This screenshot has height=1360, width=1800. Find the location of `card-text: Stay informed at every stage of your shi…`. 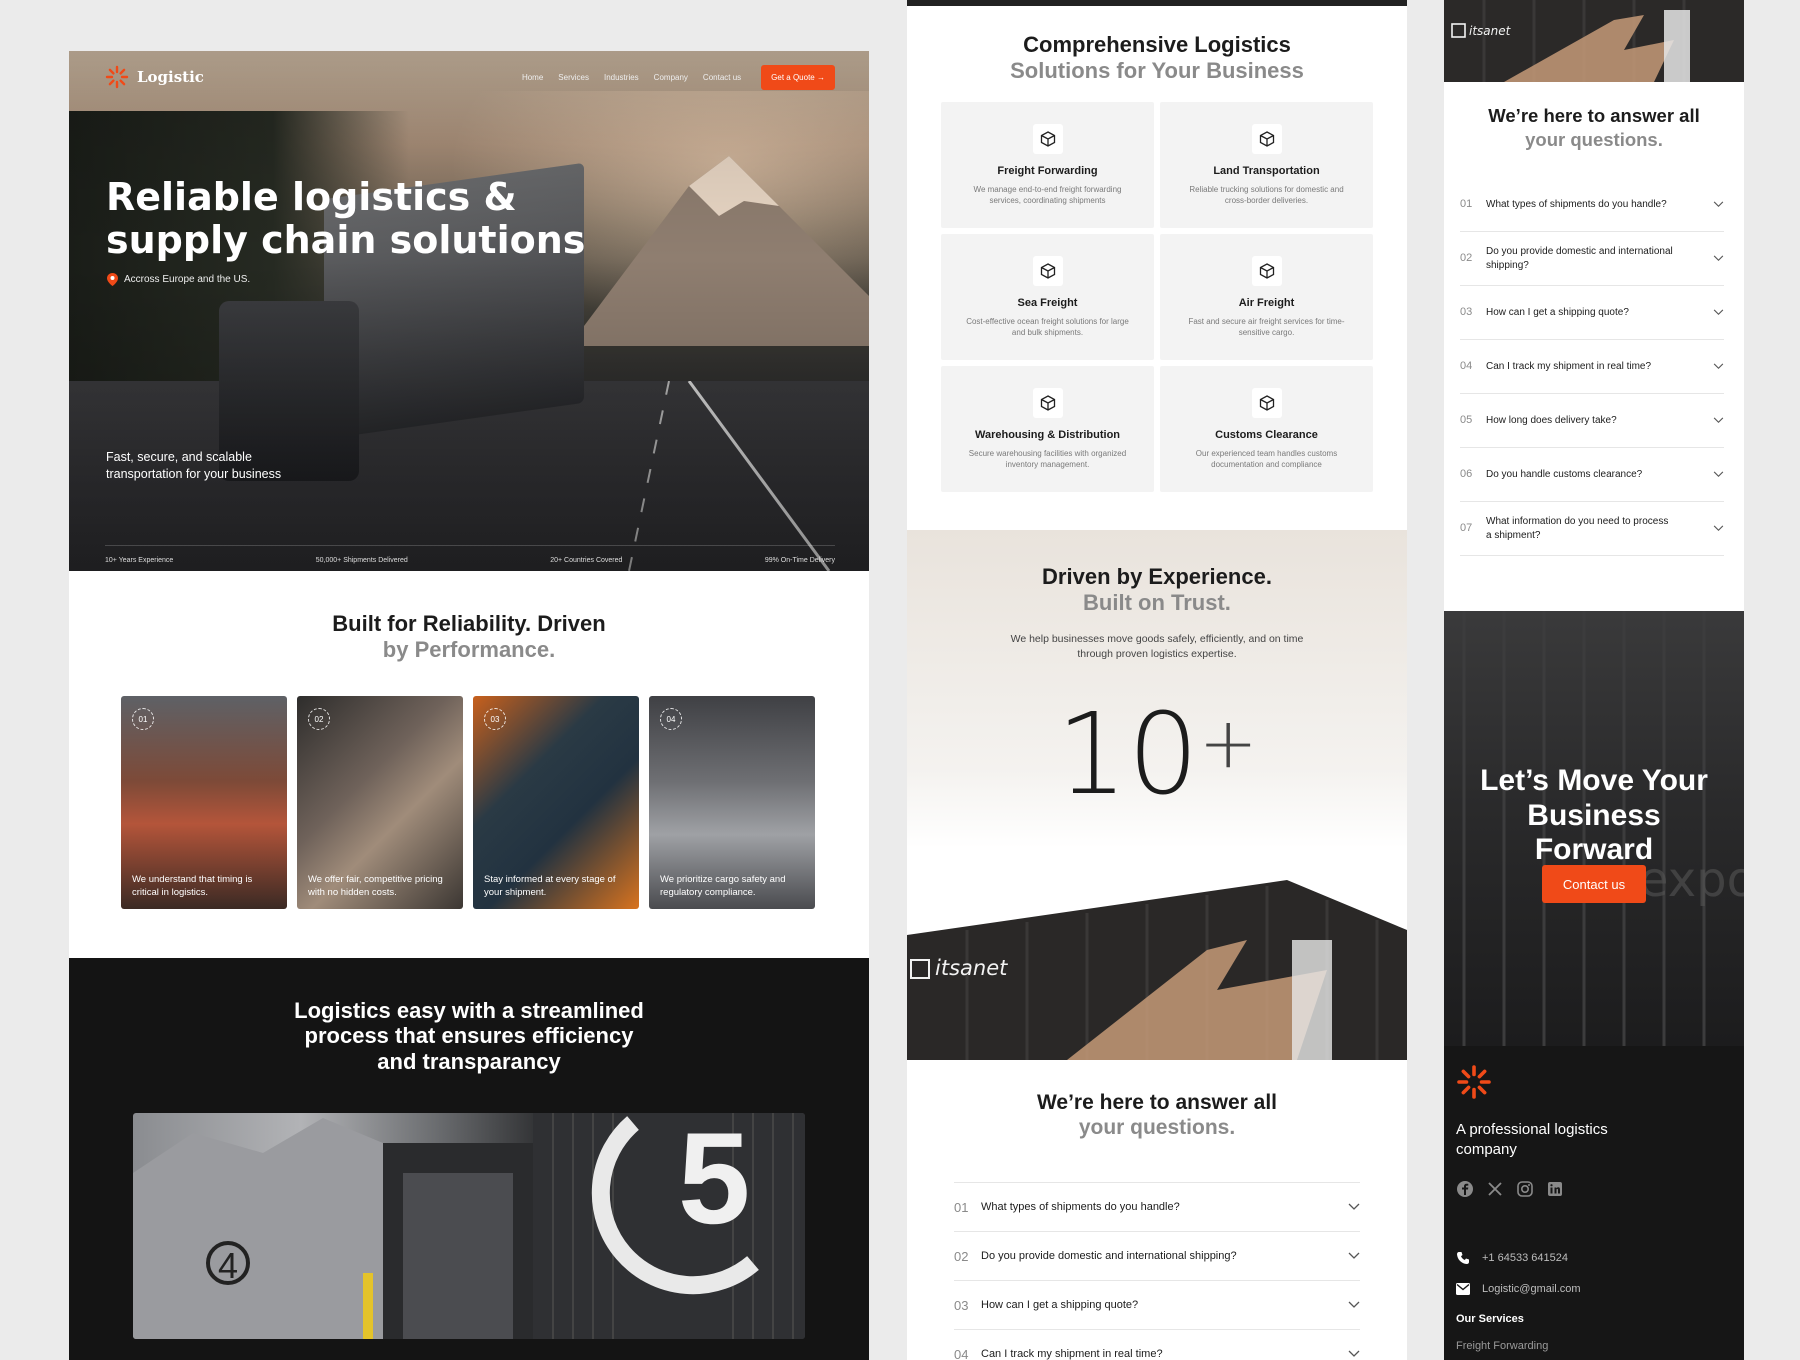

card-text: Stay informed at every stage of your shi… is located at coordinates (550, 886).